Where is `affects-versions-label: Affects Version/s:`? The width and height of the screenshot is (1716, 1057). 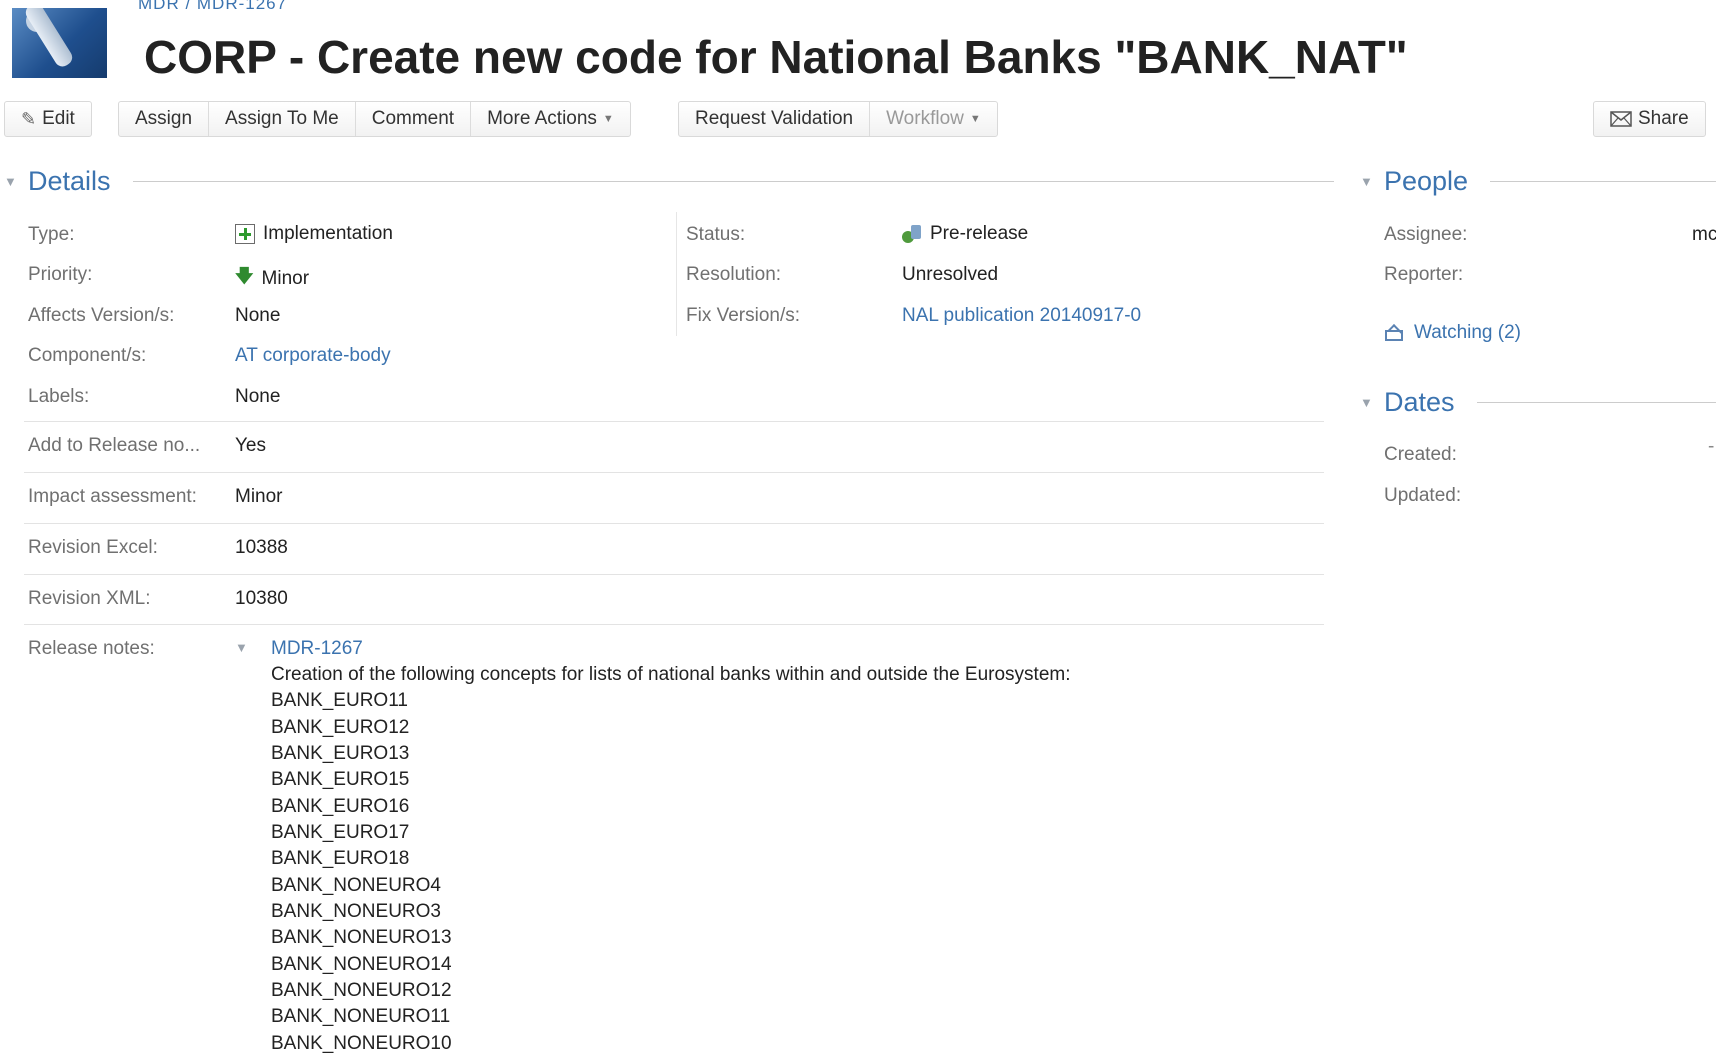
affects-versions-label: Affects Version/s: is located at coordinates (101, 315).